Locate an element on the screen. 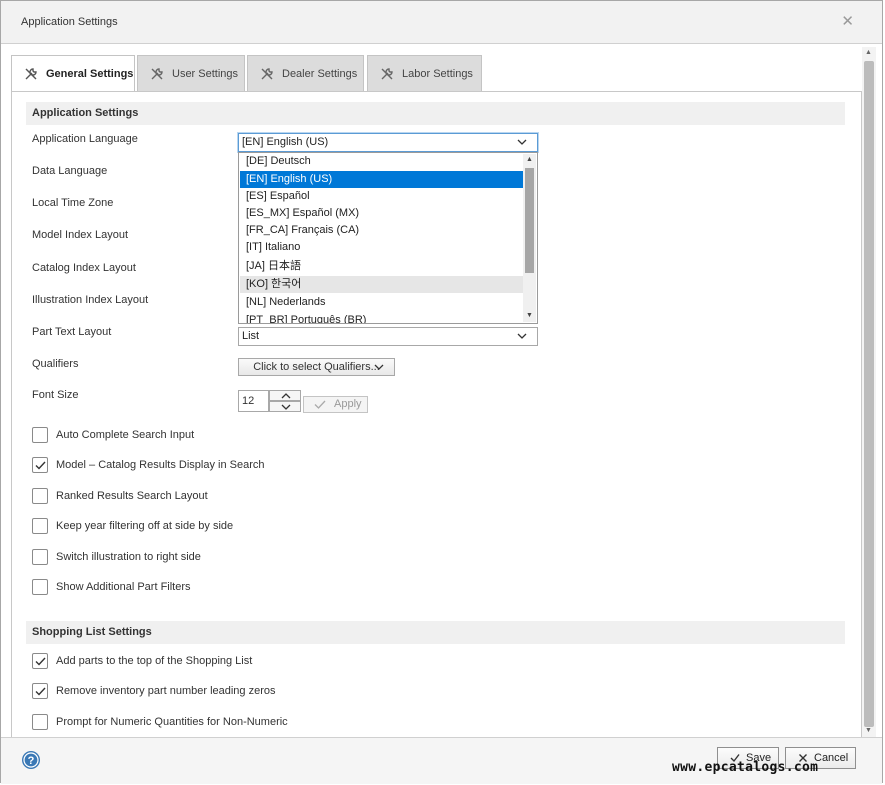 This screenshot has width=885, height=785. label-data-language: Data Language is located at coordinates (70, 171).